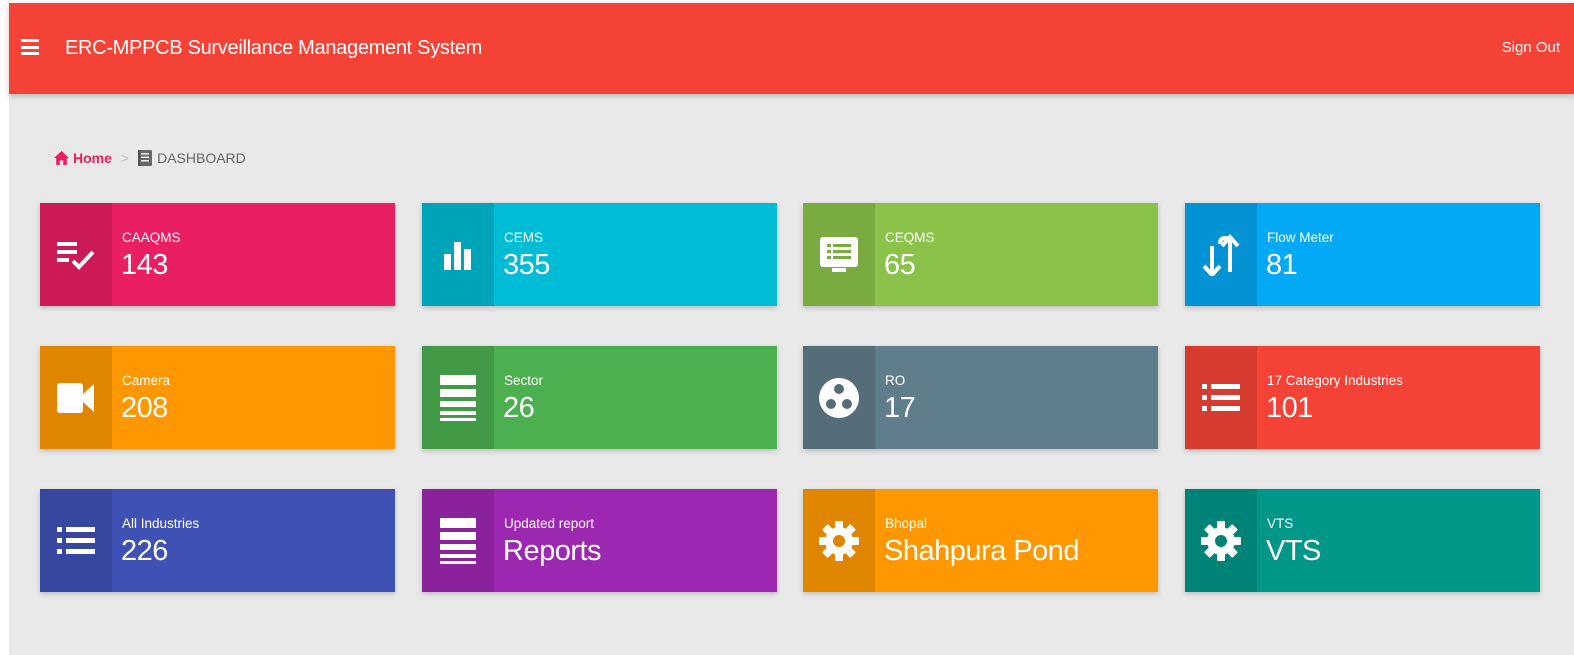  I want to click on card-value: 17, so click(900, 408).